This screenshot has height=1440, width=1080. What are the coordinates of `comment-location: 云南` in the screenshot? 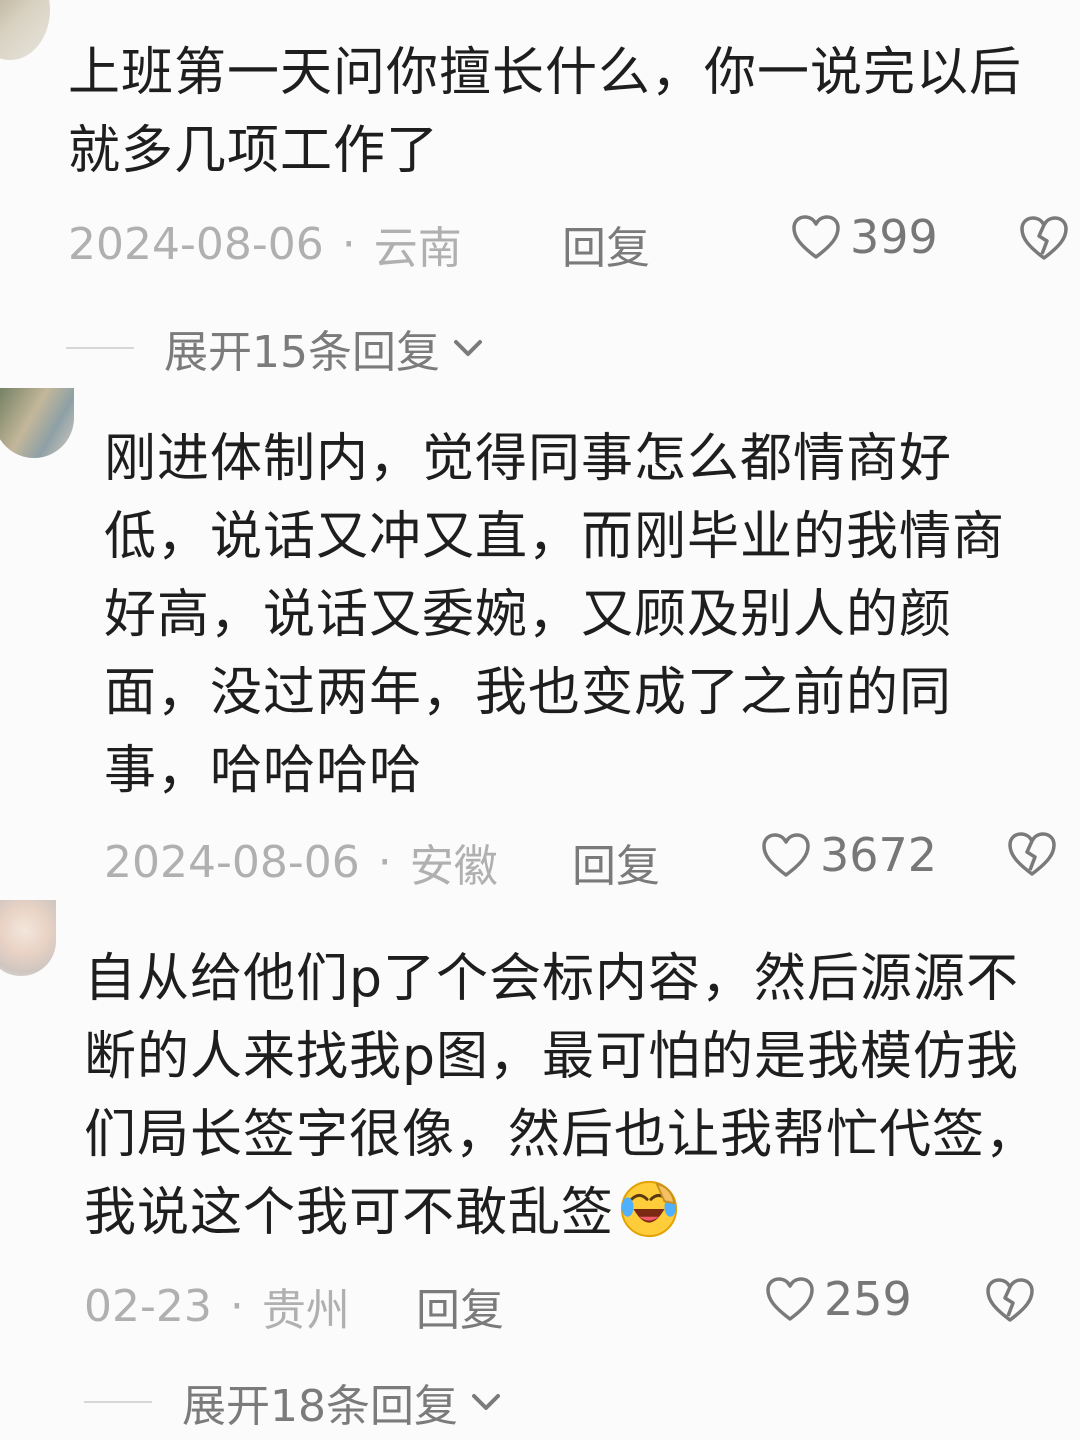 It's located at (417, 248).